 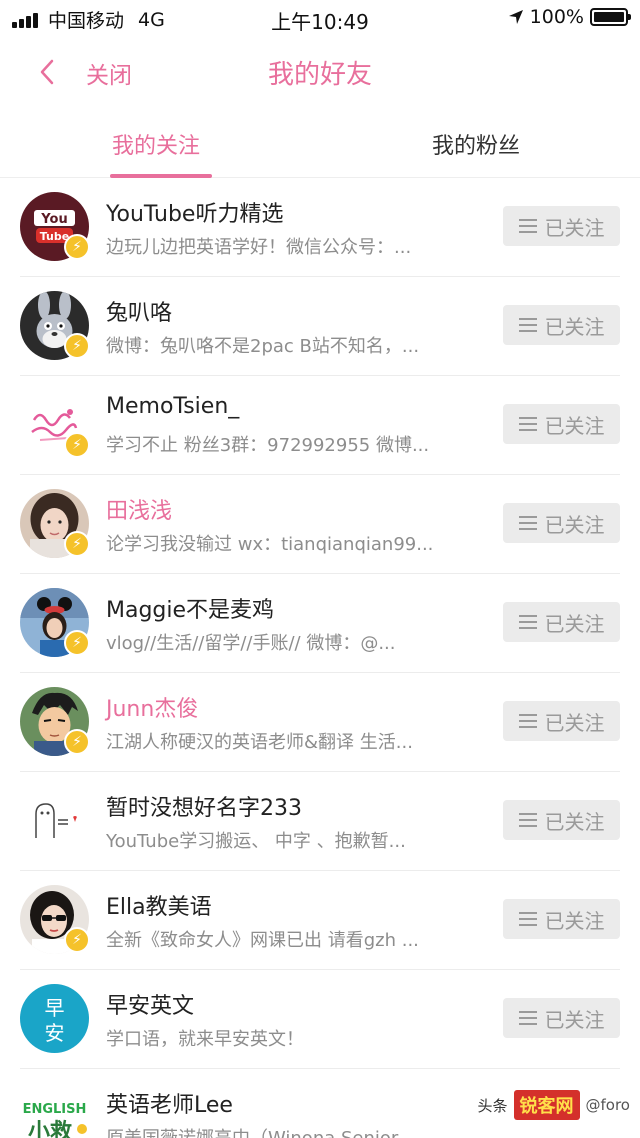 I want to click on list-item: ⚡ 田浅浅 论学习我没输过 wx：tianqianqian99... 已关注, so click(x=320, y=524).